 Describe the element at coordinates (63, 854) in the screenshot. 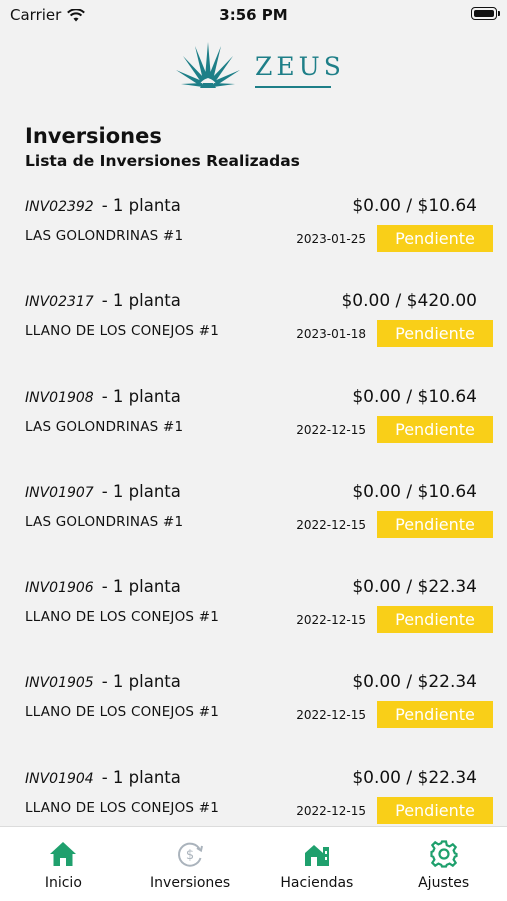

I see `home-icon` at that location.